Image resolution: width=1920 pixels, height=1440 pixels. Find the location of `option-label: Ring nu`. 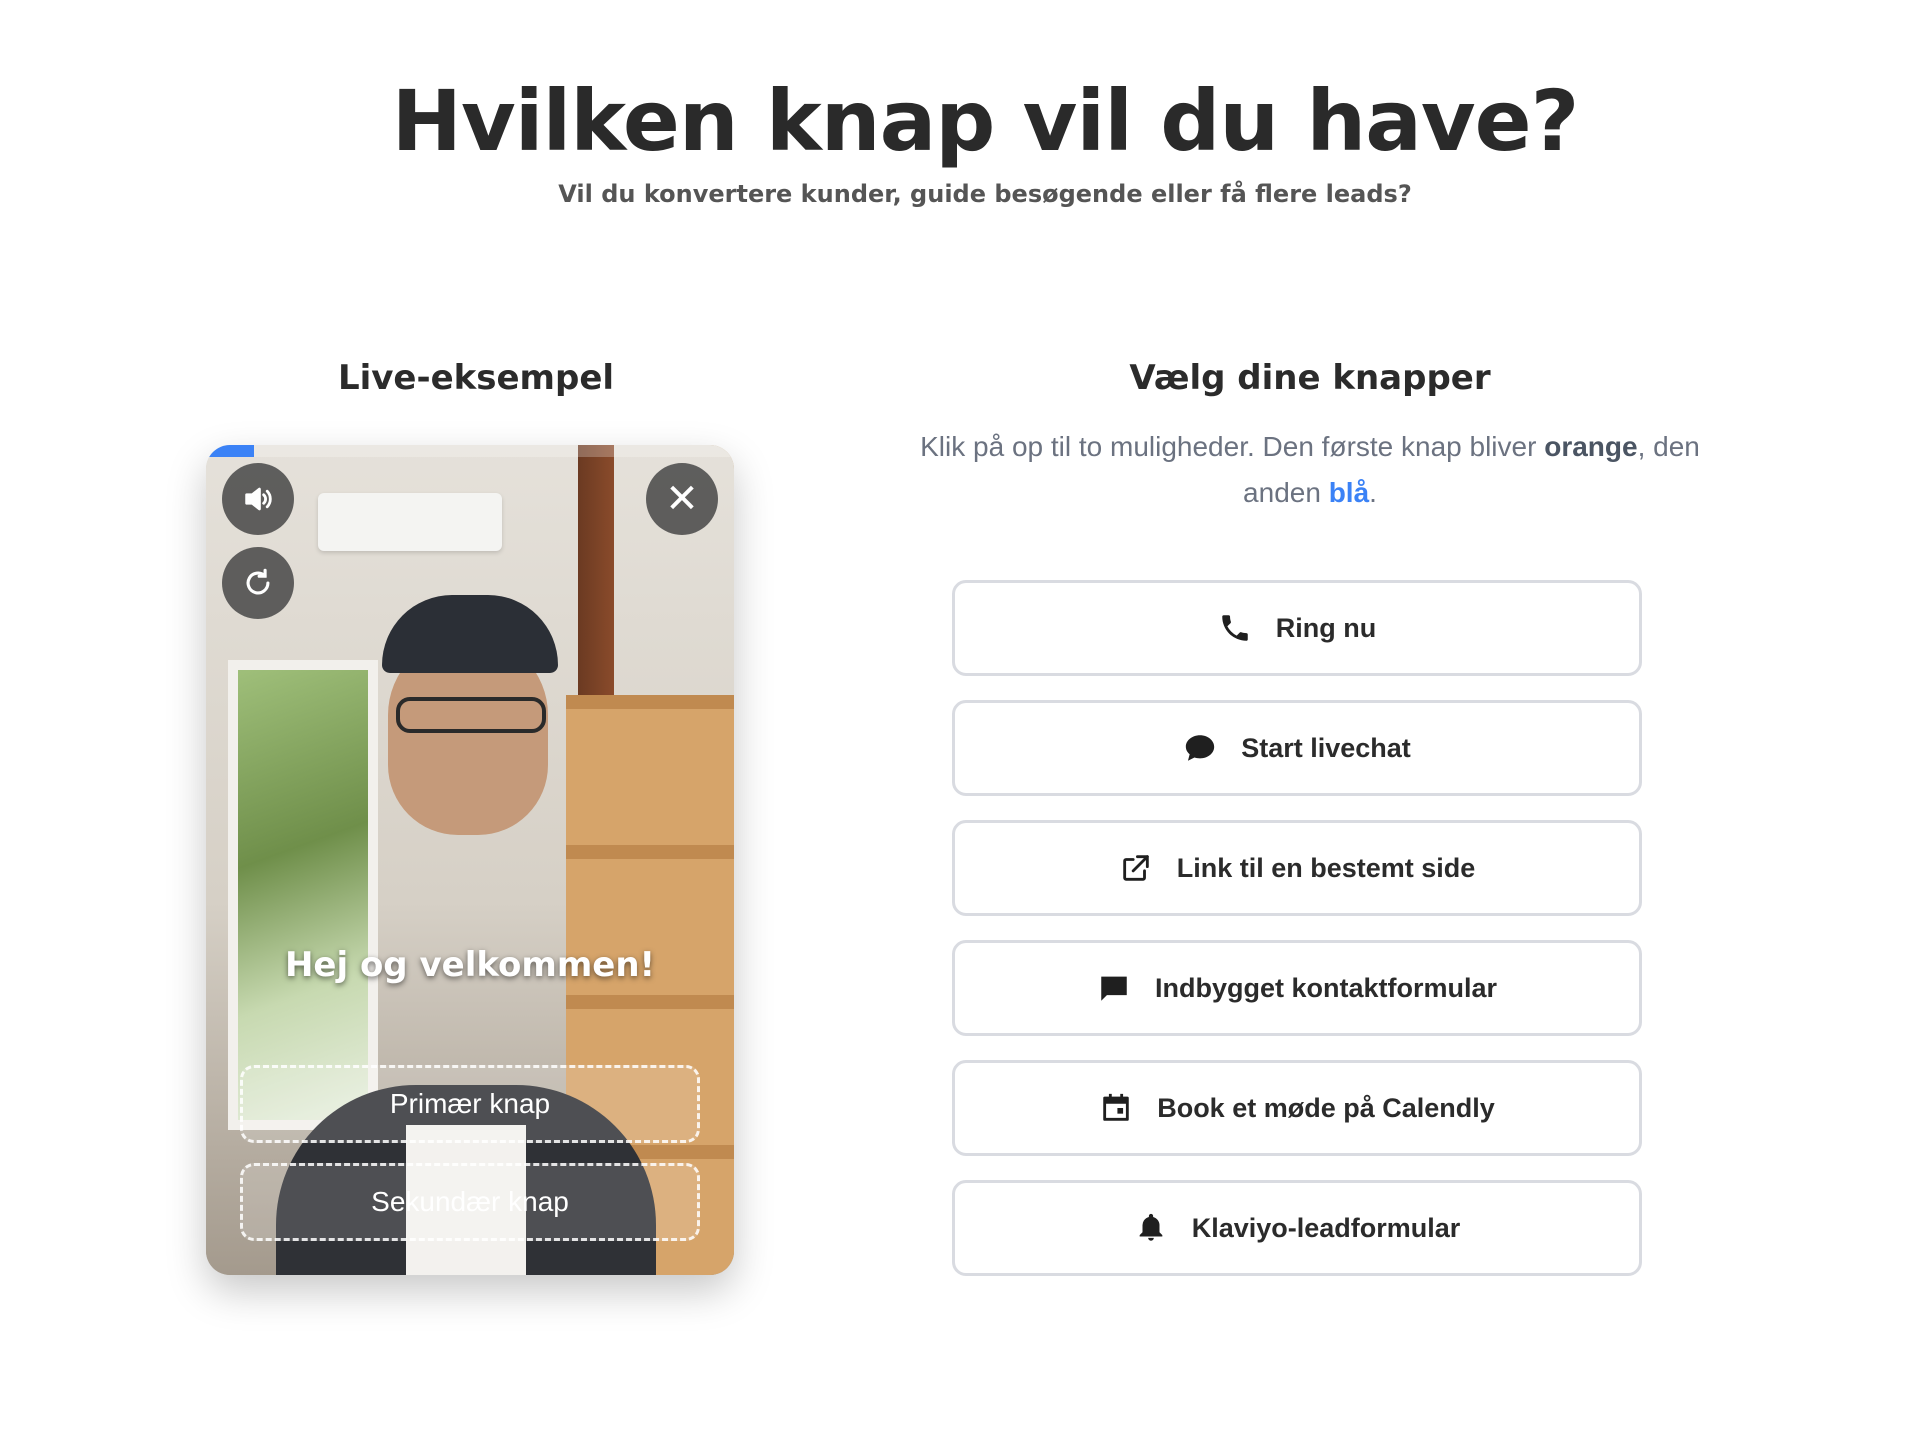

option-label: Ring nu is located at coordinates (1326, 627).